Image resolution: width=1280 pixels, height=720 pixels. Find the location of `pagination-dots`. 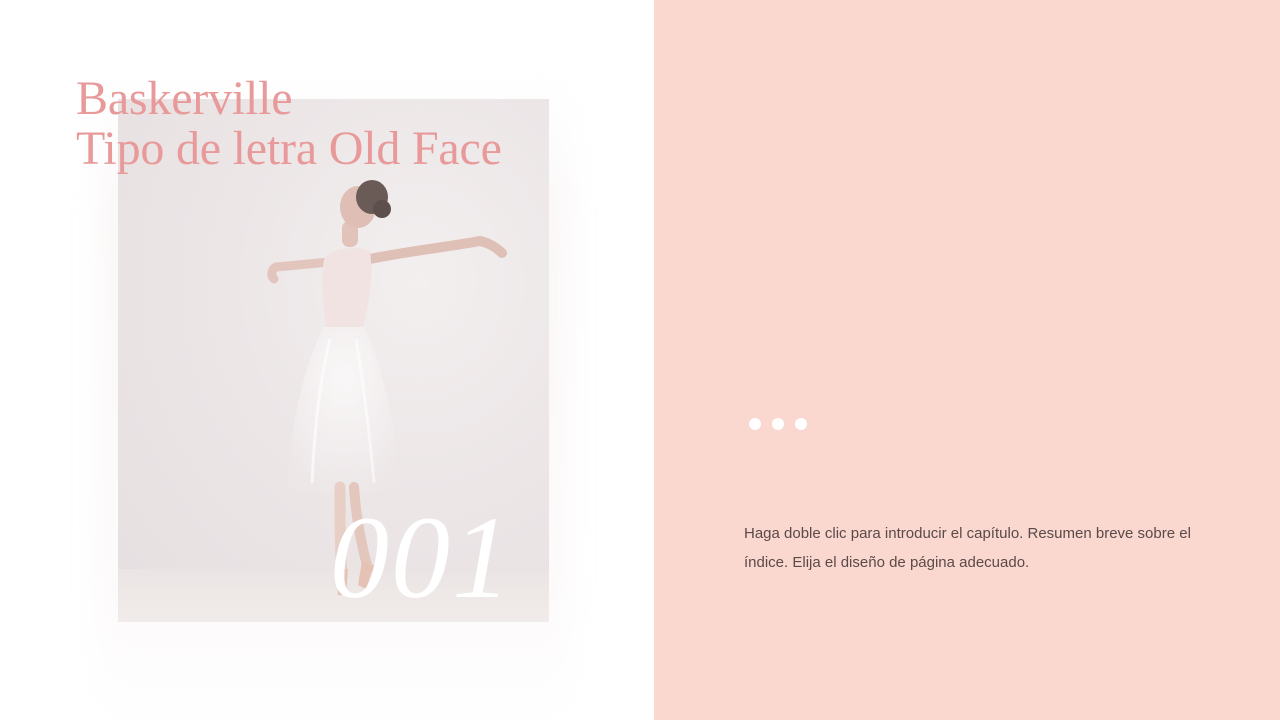

pagination-dots is located at coordinates (778, 424).